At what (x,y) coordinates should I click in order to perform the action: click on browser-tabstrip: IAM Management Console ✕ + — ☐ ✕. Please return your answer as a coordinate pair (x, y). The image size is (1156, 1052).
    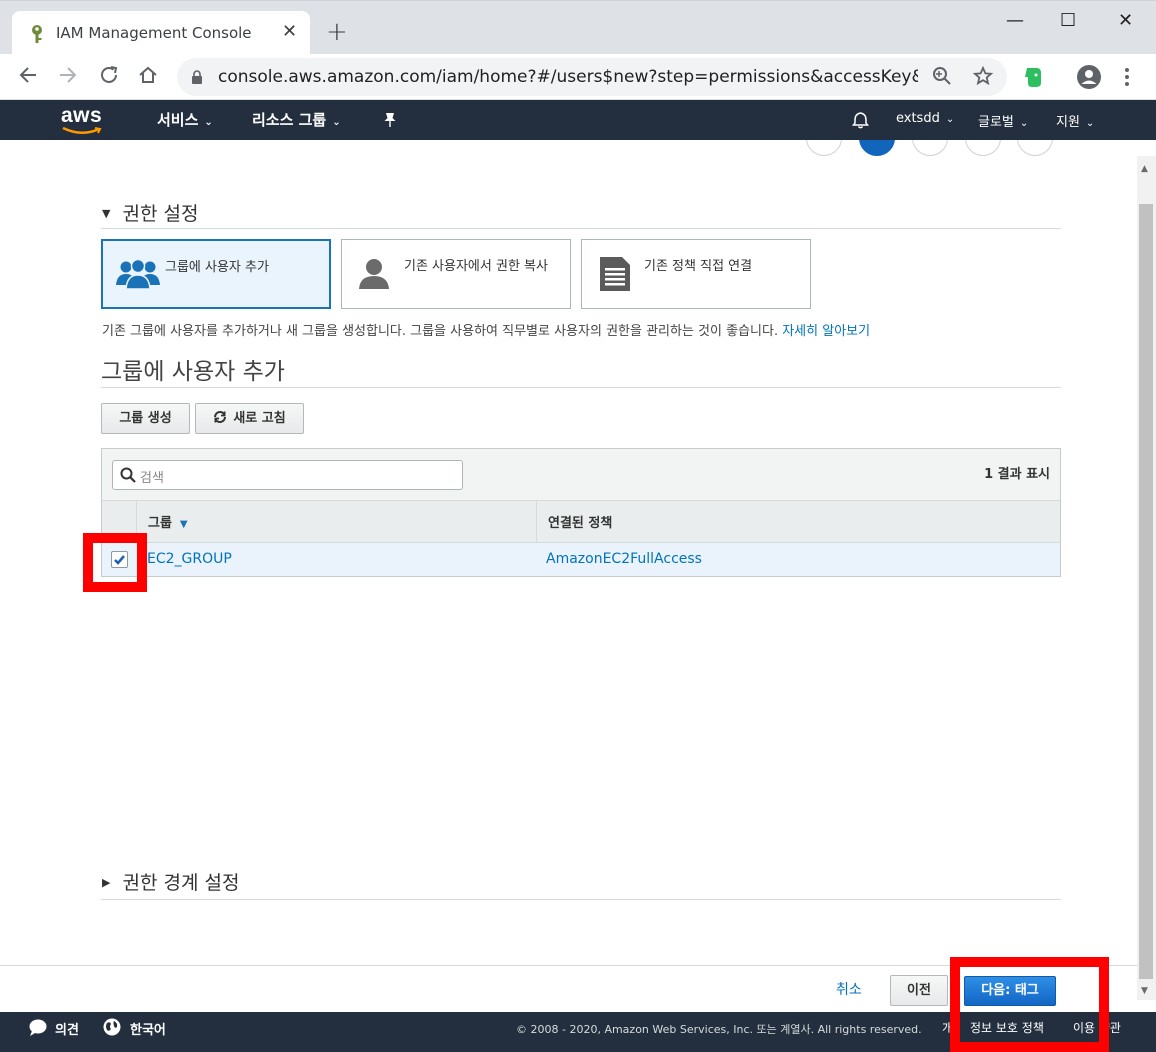
    Looking at the image, I should click on (578, 27).